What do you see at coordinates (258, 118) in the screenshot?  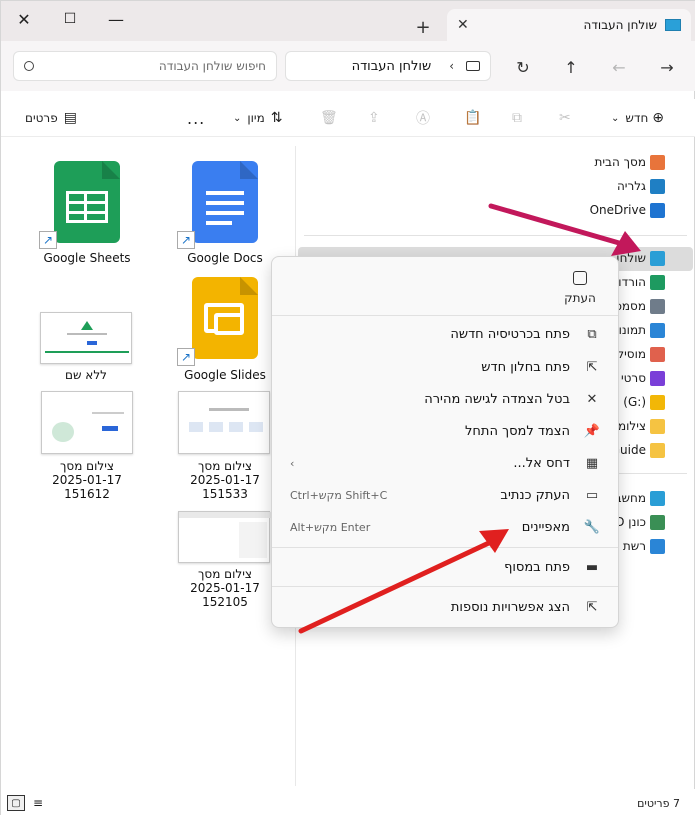 I see `sort-button: ⇅ מיון ⌄` at bounding box center [258, 118].